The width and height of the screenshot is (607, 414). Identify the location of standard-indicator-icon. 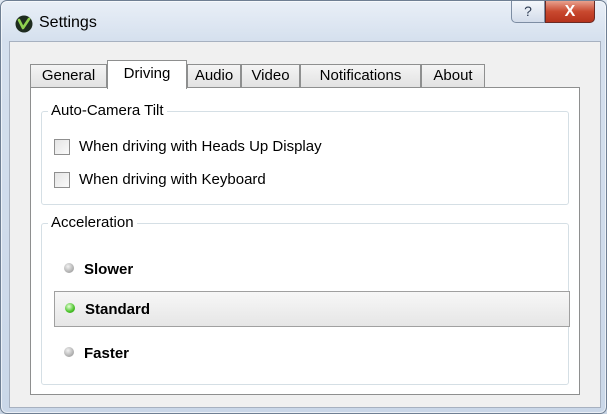
(70, 308).